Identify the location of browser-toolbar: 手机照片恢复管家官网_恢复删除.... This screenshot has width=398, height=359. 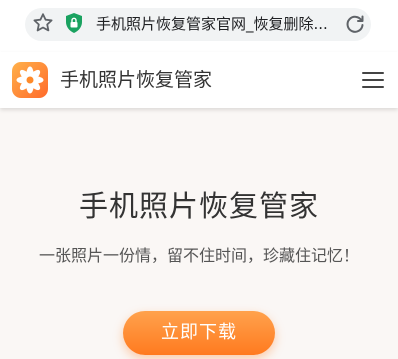
(199, 25).